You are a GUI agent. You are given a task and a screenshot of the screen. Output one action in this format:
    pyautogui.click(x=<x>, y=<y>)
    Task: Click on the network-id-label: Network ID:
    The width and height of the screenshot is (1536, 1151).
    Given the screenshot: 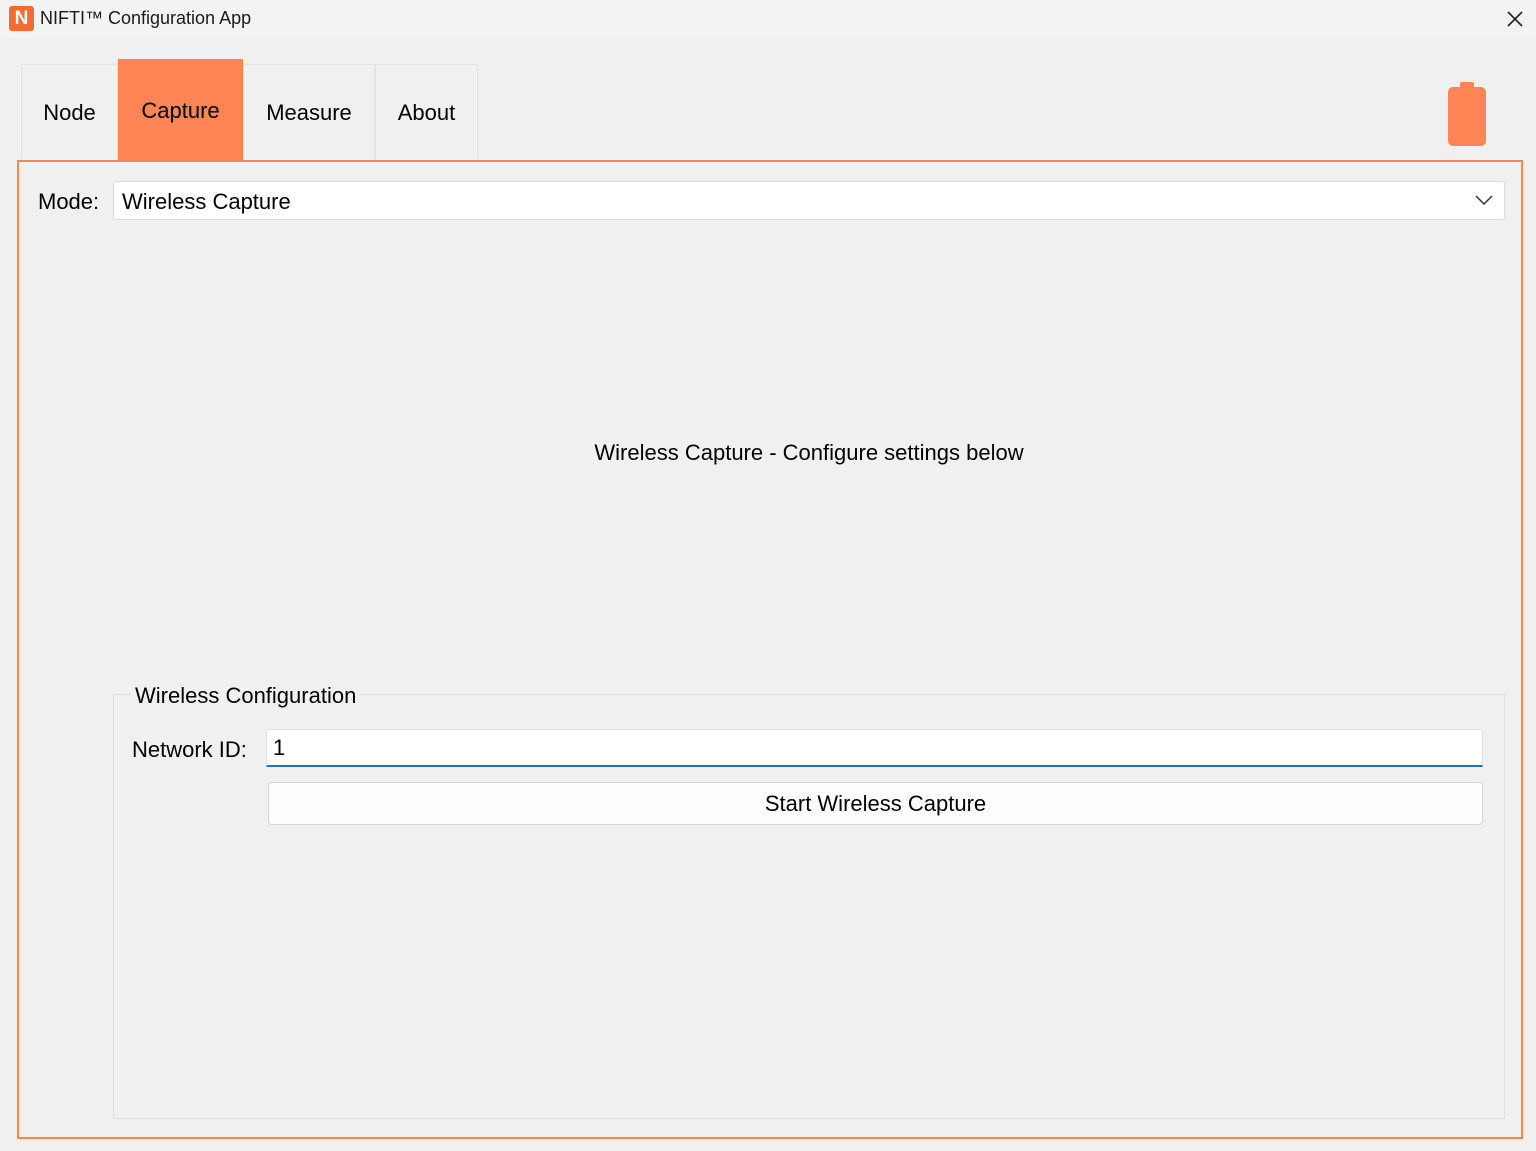 What is the action you would take?
    pyautogui.click(x=189, y=749)
    